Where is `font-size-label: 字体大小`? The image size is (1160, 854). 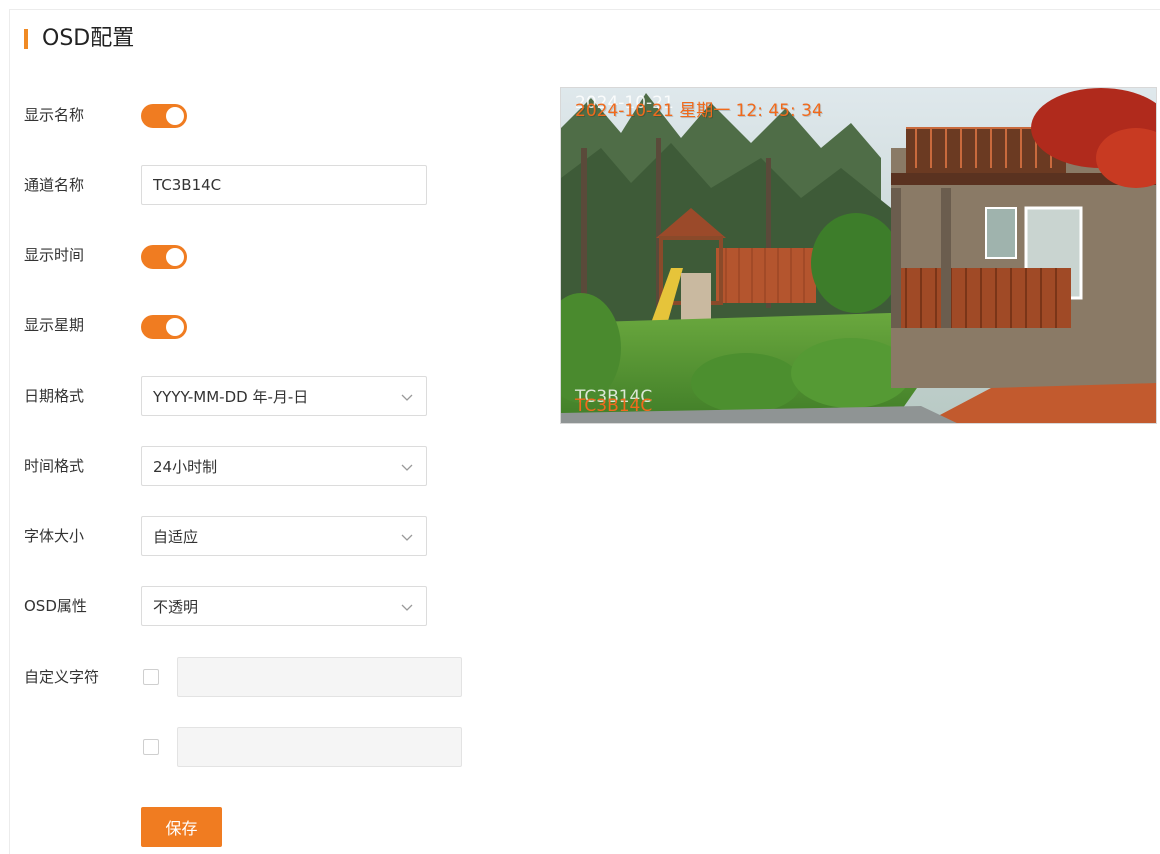
font-size-label: 字体大小 is located at coordinates (54, 536).